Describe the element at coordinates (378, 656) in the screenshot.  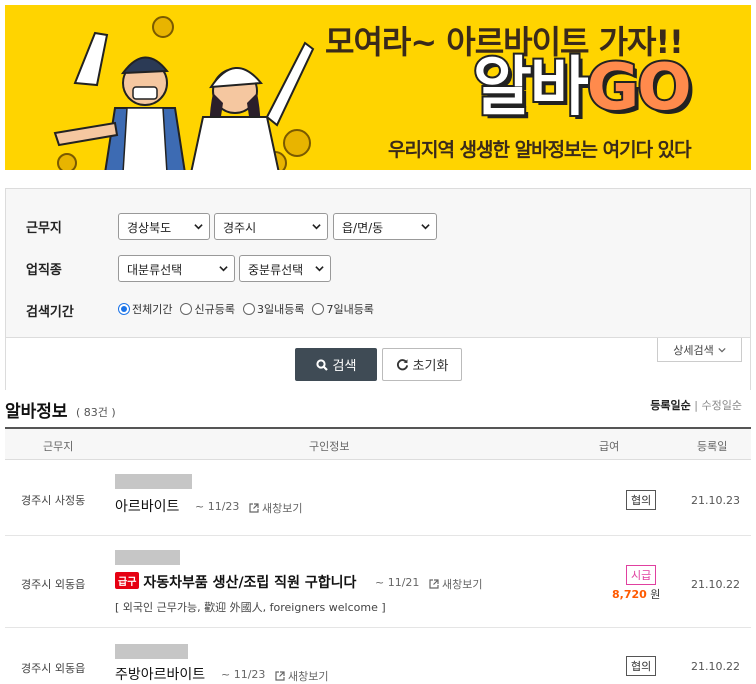
I see `table-row: 경주시 외동읍 주방아르바이트 ~ 11/23 새창보기 협의 21.10.22` at that location.